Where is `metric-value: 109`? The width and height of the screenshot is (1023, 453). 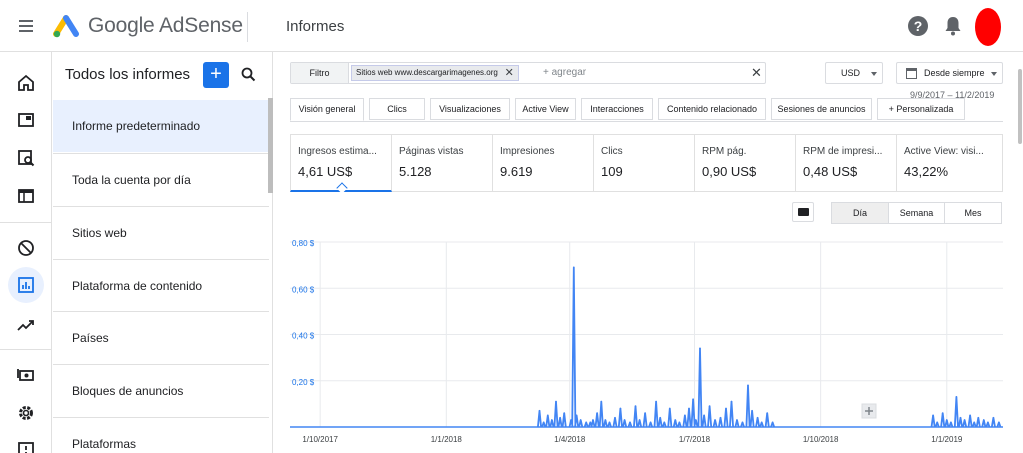
metric-value: 109 is located at coordinates (612, 171).